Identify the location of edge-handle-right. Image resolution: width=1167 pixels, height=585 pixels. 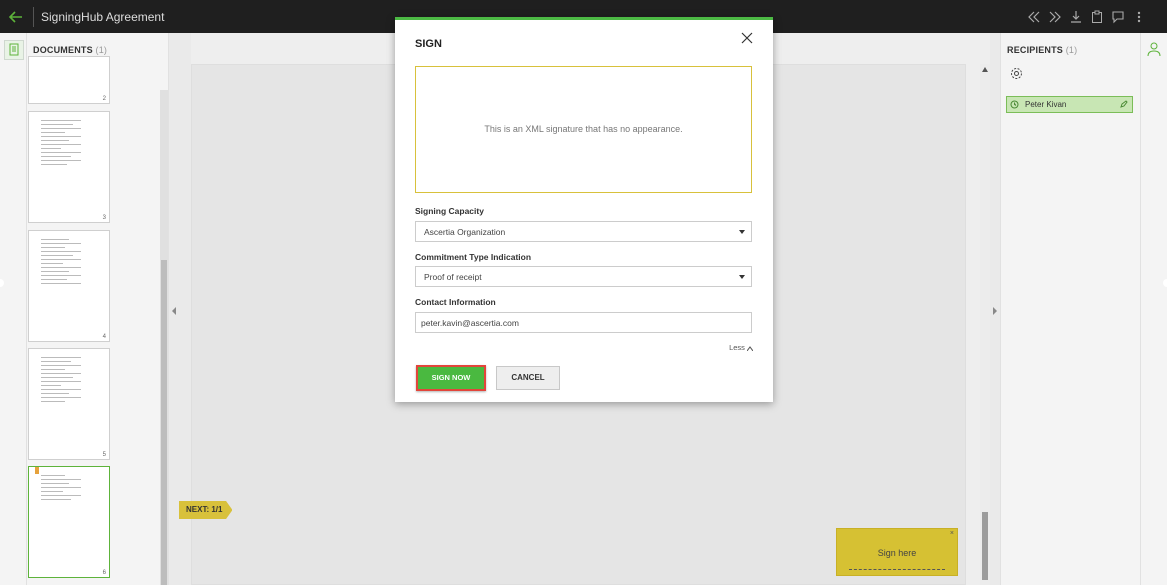
(1165, 283).